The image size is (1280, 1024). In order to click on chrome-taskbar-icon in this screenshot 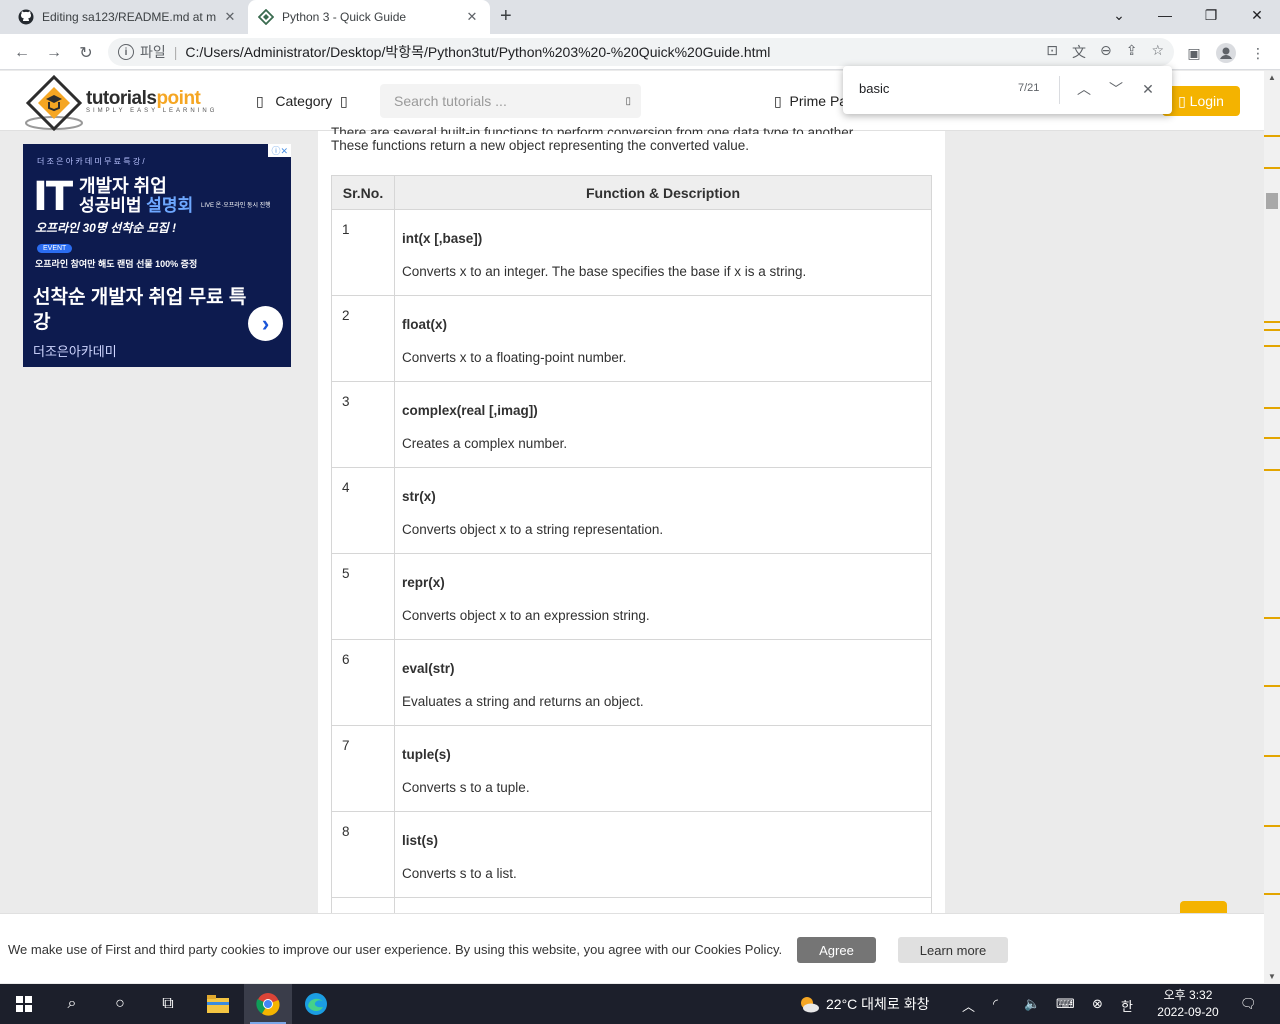, I will do `click(268, 1004)`.